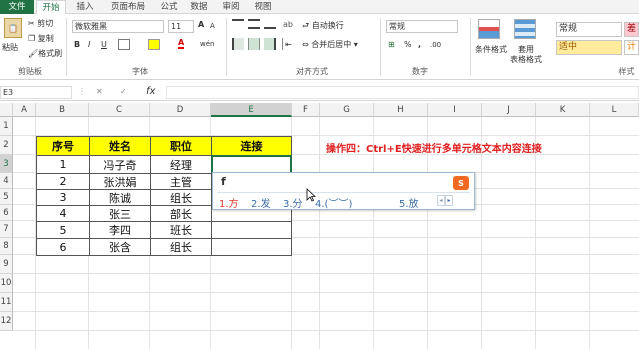 The height and width of the screenshot is (349, 639). What do you see at coordinates (85, 7) in the screenshot?
I see `tab-insert: 插入` at bounding box center [85, 7].